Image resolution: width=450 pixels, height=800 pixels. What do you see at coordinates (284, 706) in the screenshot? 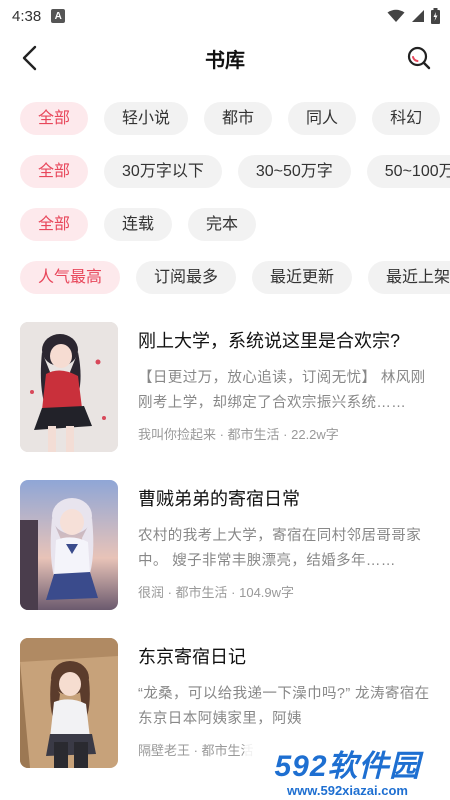
I see `book-description: “龙桑，可以给我递一下澡巾吗?” 龙涛寄宿在东京日本阿姨家里，阿姨` at bounding box center [284, 706].